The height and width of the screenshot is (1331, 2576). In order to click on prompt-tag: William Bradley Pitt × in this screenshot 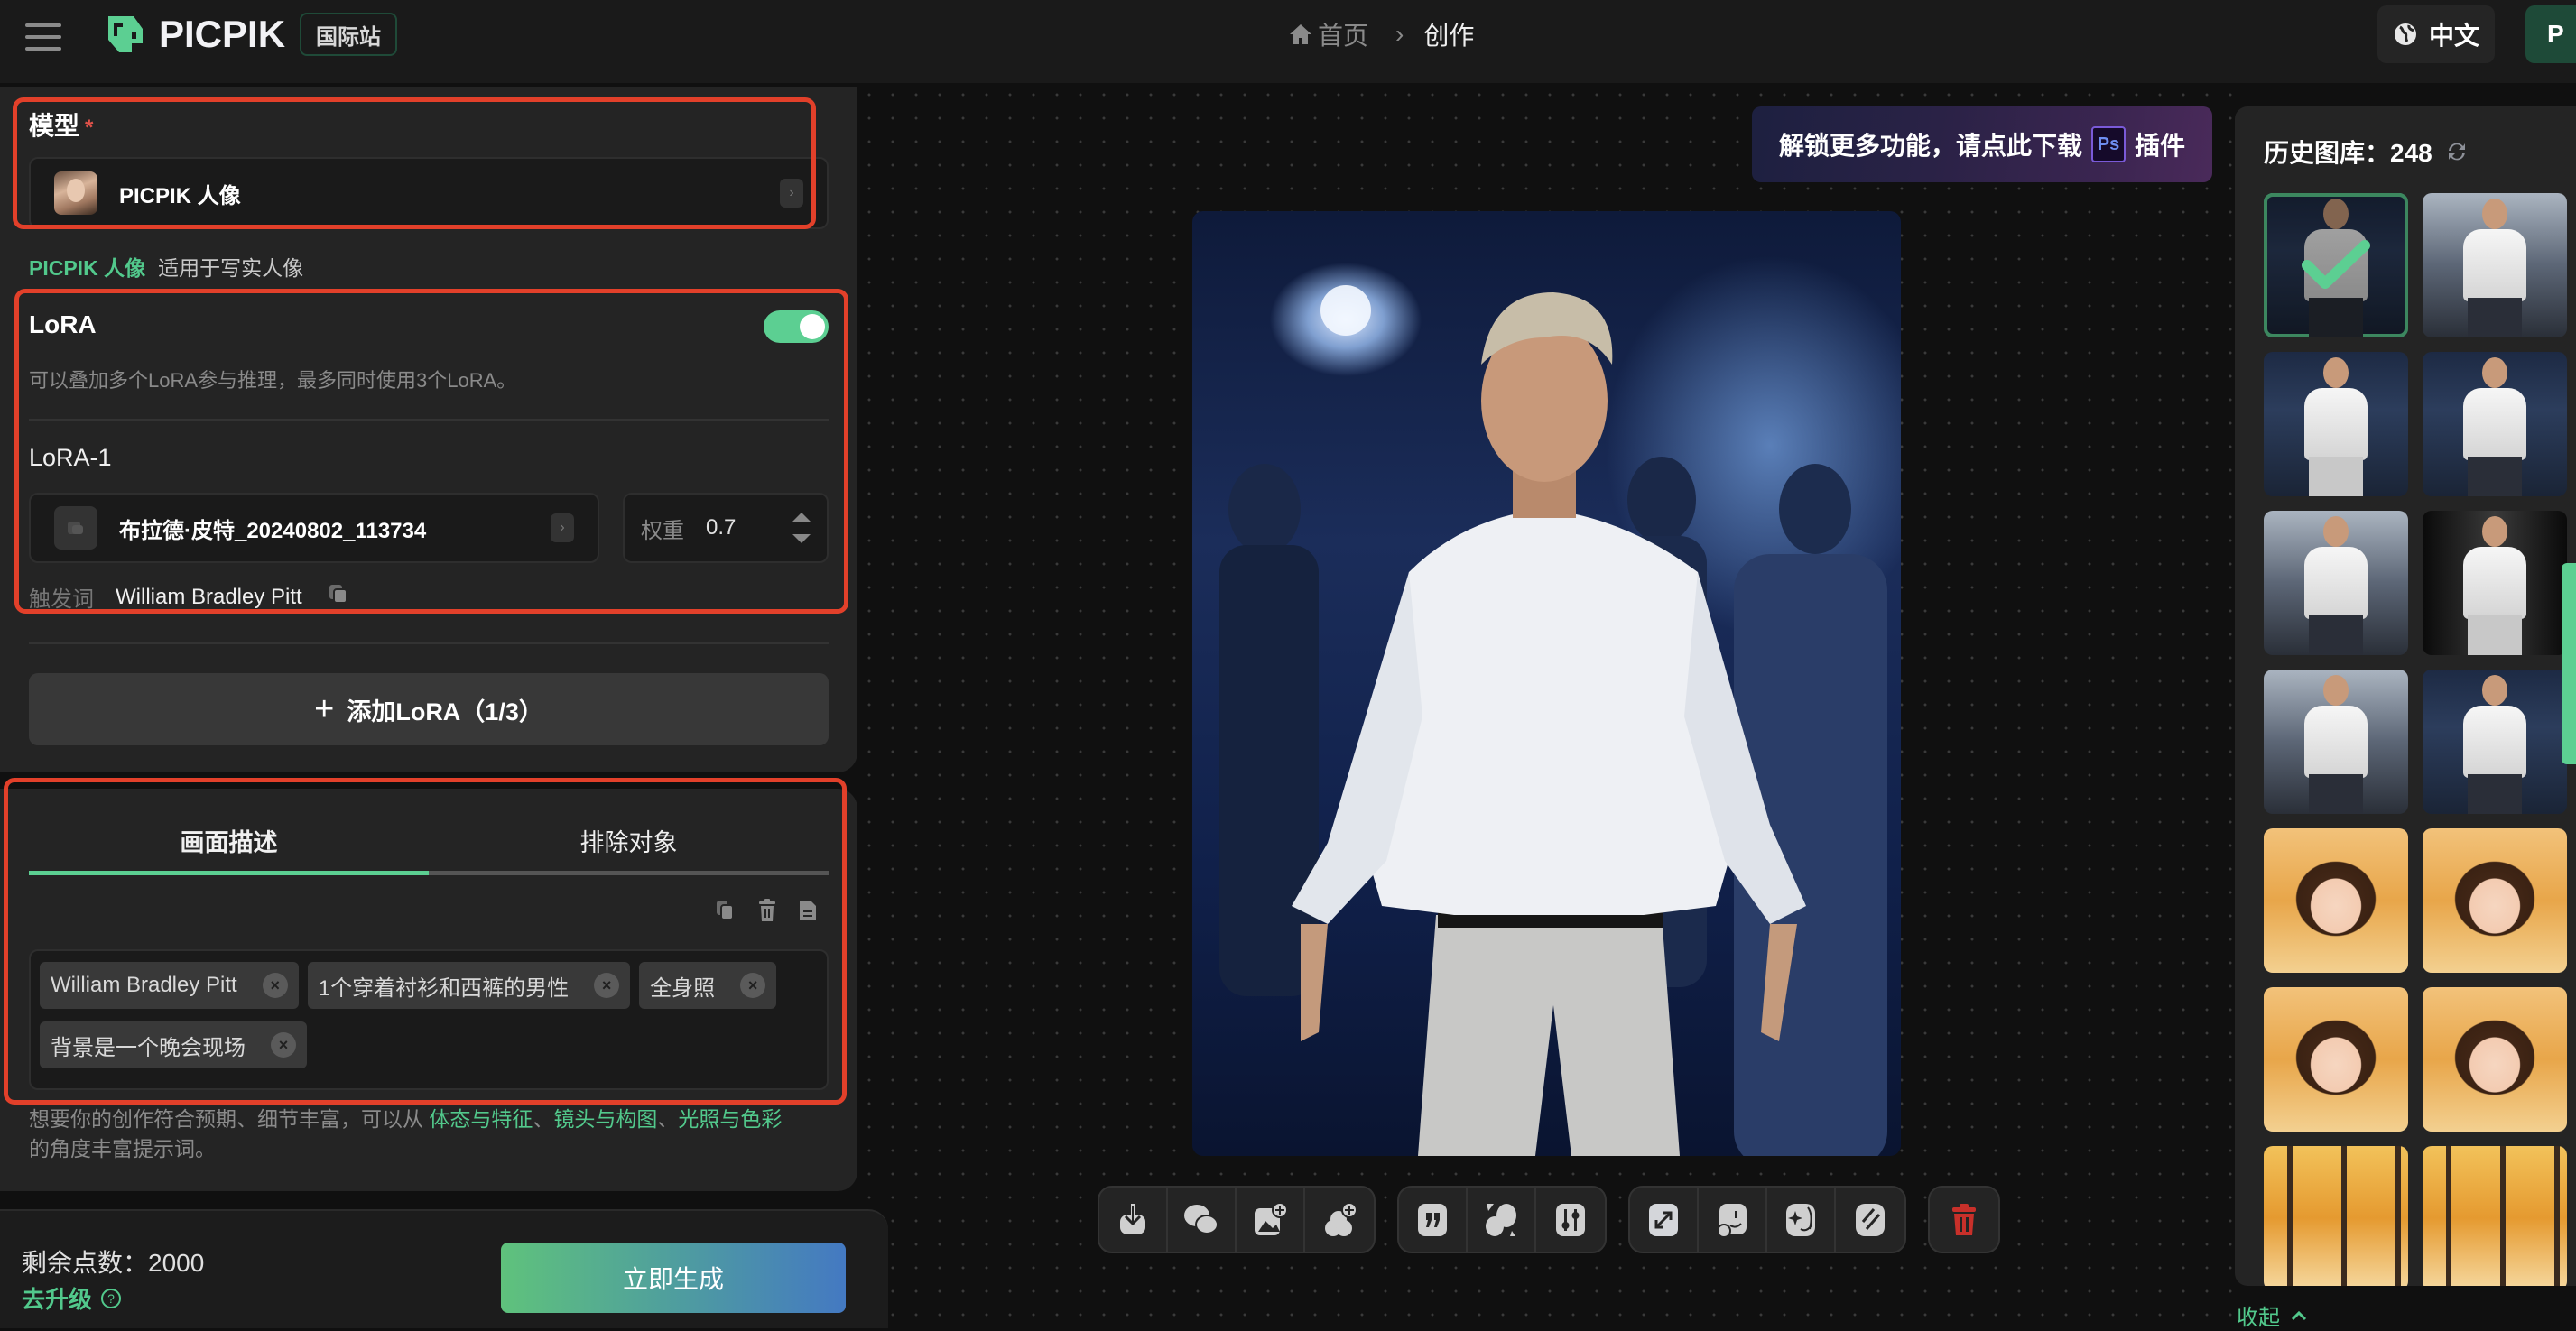, I will do `click(170, 985)`.